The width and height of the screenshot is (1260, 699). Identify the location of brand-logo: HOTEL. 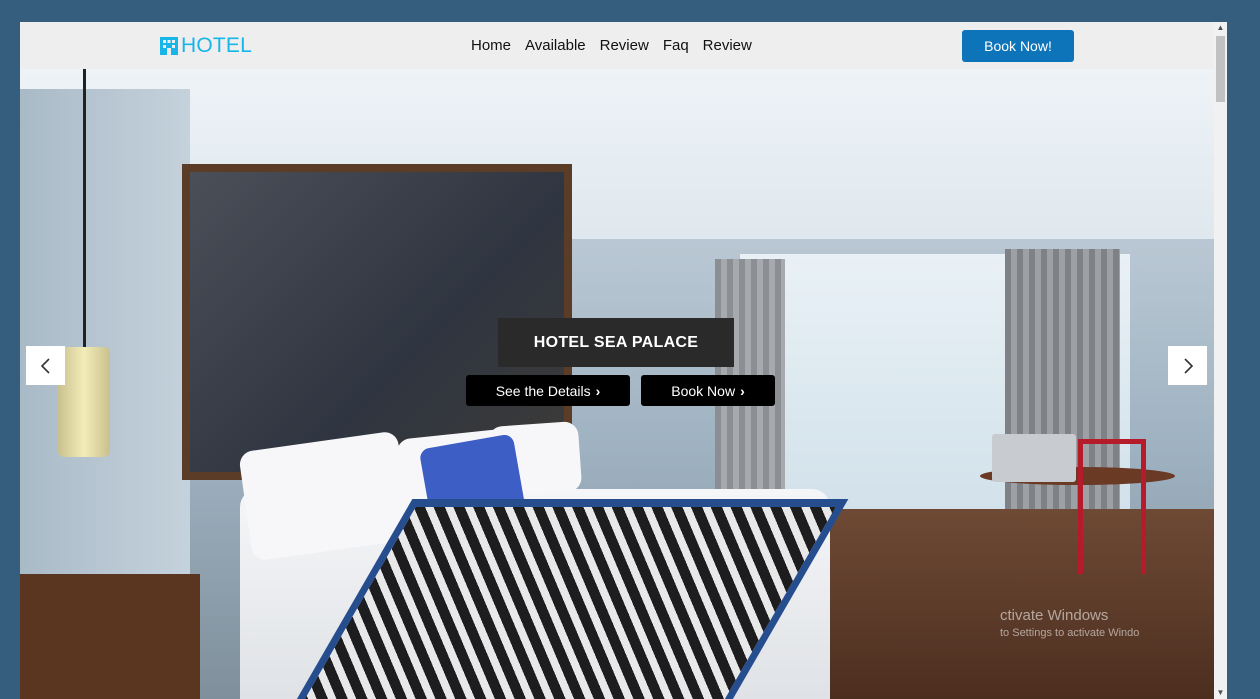
(205, 46).